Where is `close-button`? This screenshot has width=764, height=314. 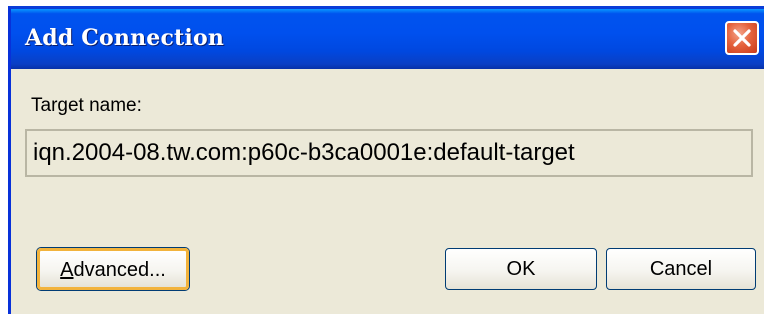 close-button is located at coordinates (742, 38).